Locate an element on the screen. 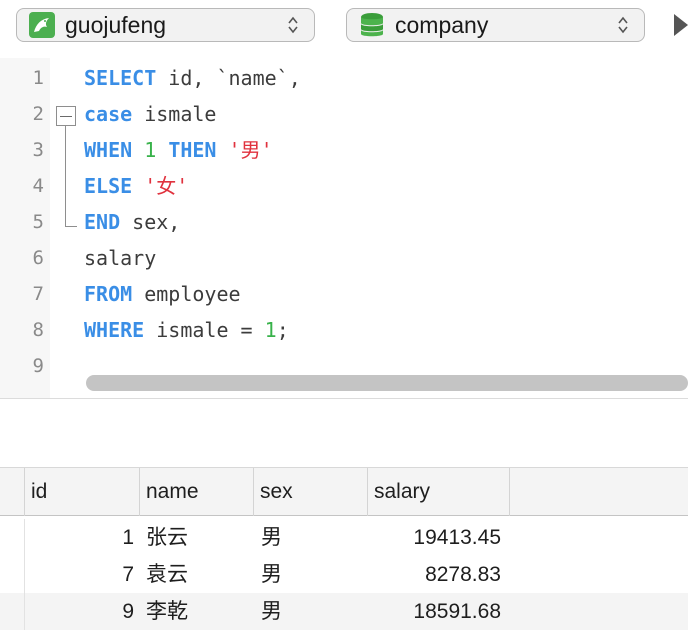 This screenshot has width=688, height=630. line-number: 3 is located at coordinates (38, 150).